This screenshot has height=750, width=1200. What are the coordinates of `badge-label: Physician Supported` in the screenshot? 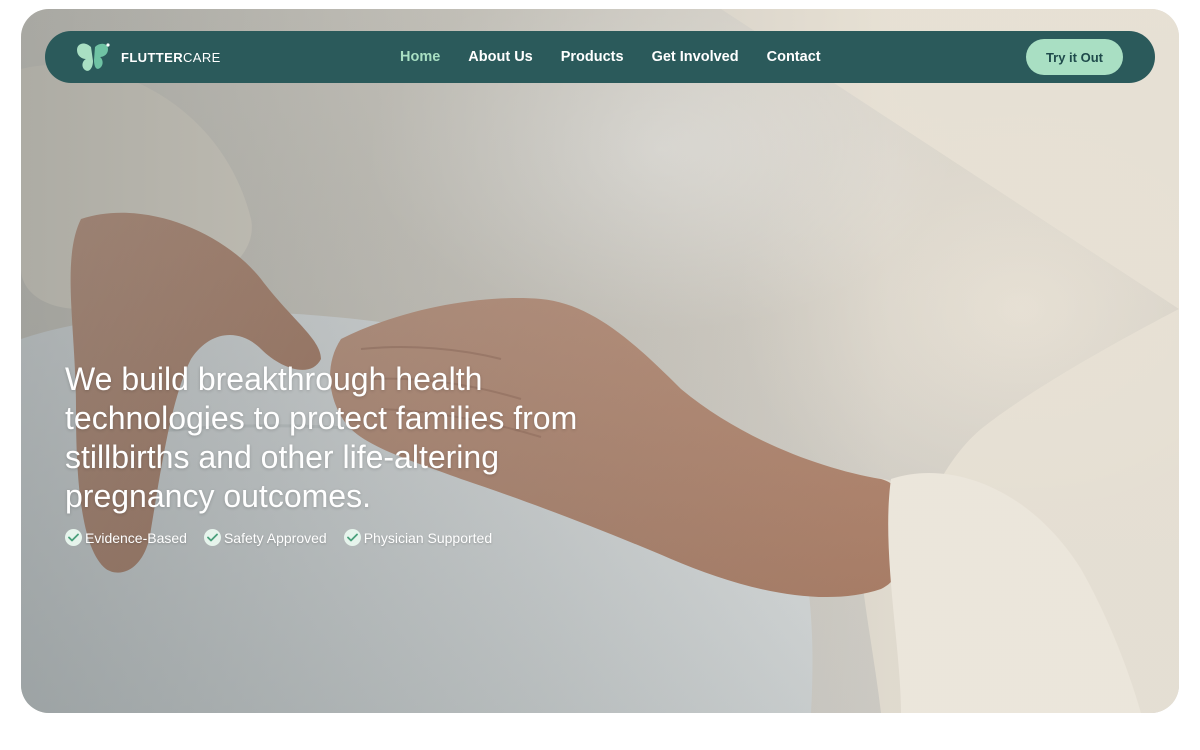 It's located at (428, 537).